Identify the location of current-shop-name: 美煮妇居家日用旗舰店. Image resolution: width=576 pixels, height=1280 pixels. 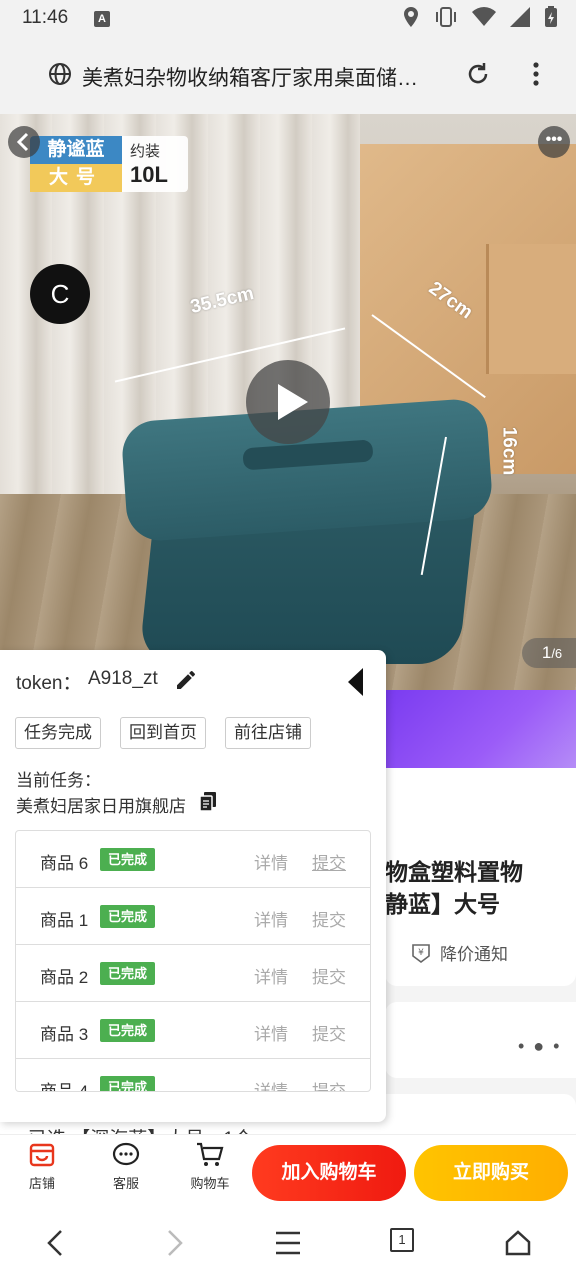
(101, 806).